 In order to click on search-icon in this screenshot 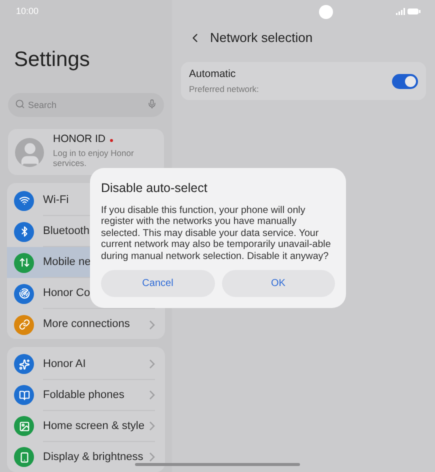, I will do `click(20, 104)`.